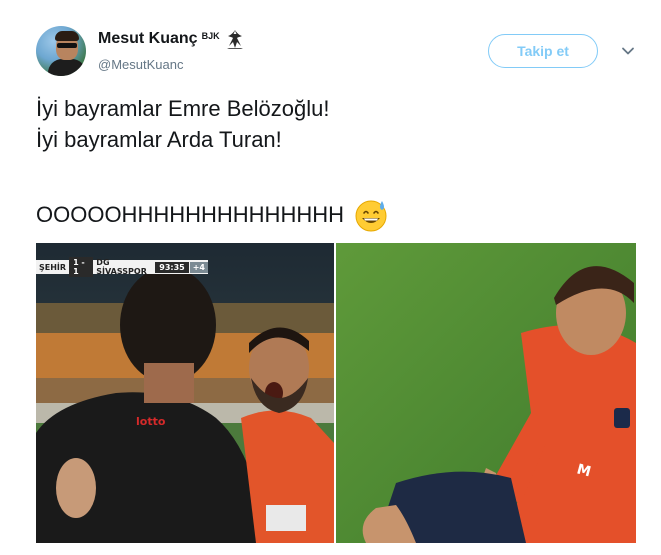 Image resolution: width=661 pixels, height=555 pixels. Describe the element at coordinates (371, 216) in the screenshot. I see `grinning-face-with-sweat-icon` at that location.